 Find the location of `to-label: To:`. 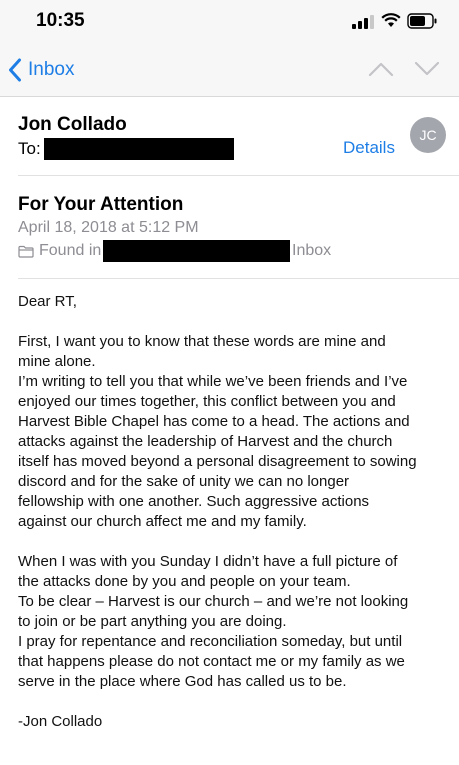

to-label: To: is located at coordinates (29, 148).